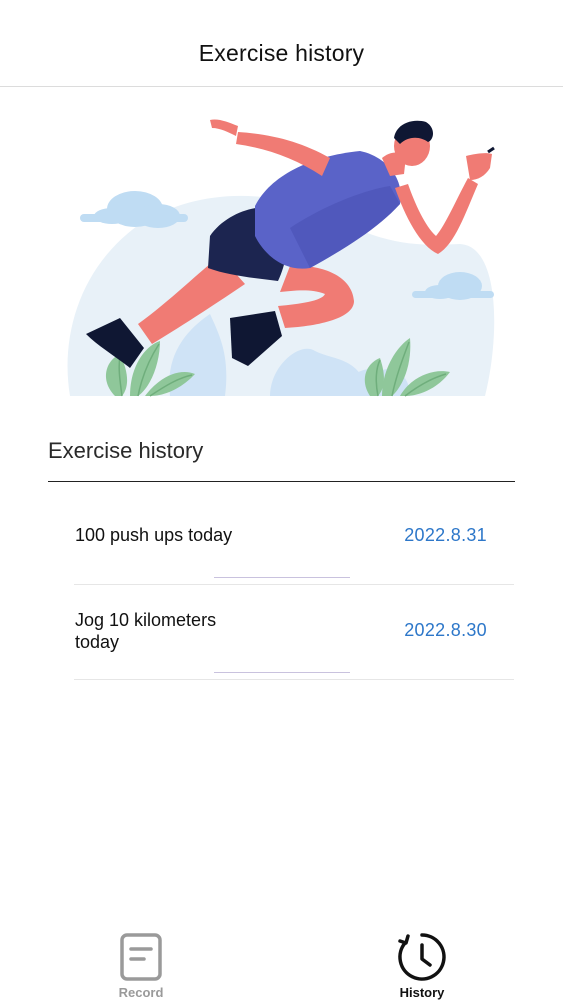 The height and width of the screenshot is (1000, 563). Describe the element at coordinates (141, 992) in the screenshot. I see `tab-record-label: Record` at that location.